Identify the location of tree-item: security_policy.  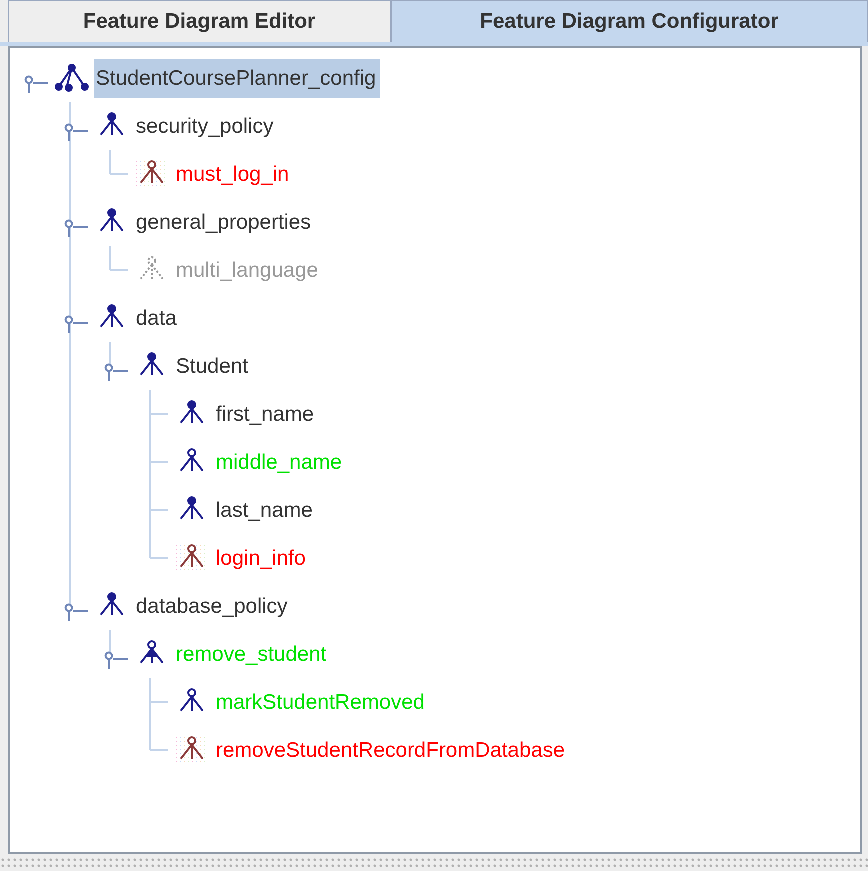
(206, 126).